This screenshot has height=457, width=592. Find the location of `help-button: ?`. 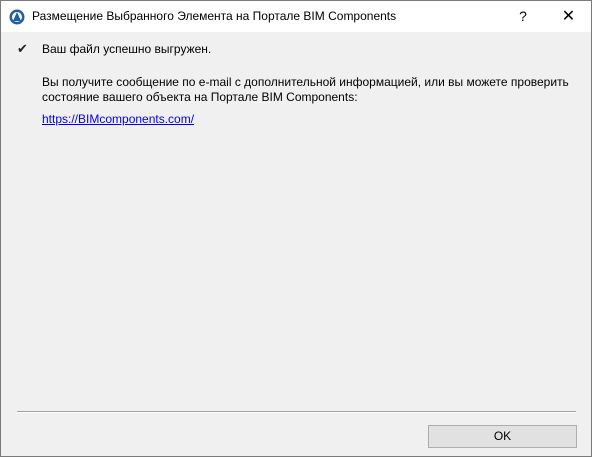

help-button: ? is located at coordinates (523, 16).